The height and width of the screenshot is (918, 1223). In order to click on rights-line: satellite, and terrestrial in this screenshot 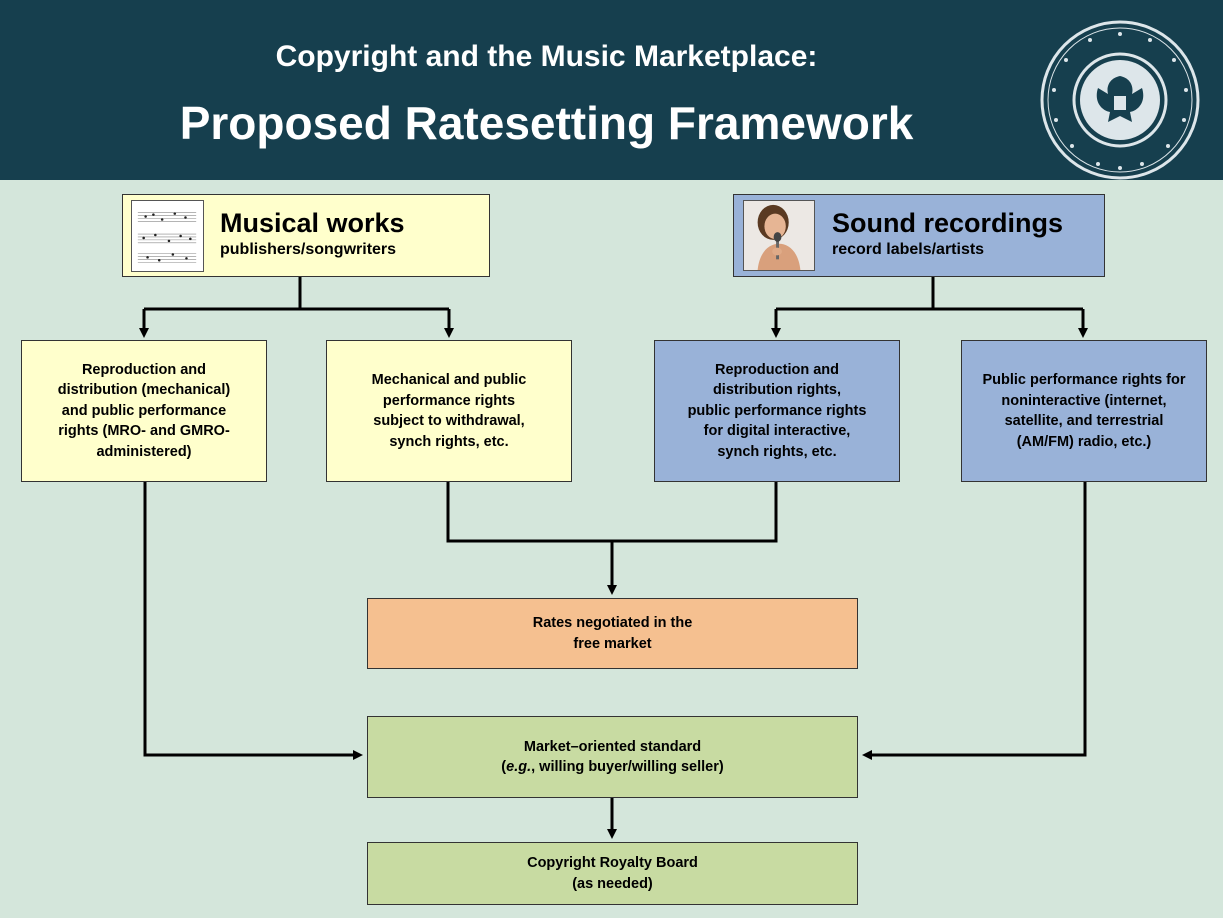, I will do `click(1084, 421)`.